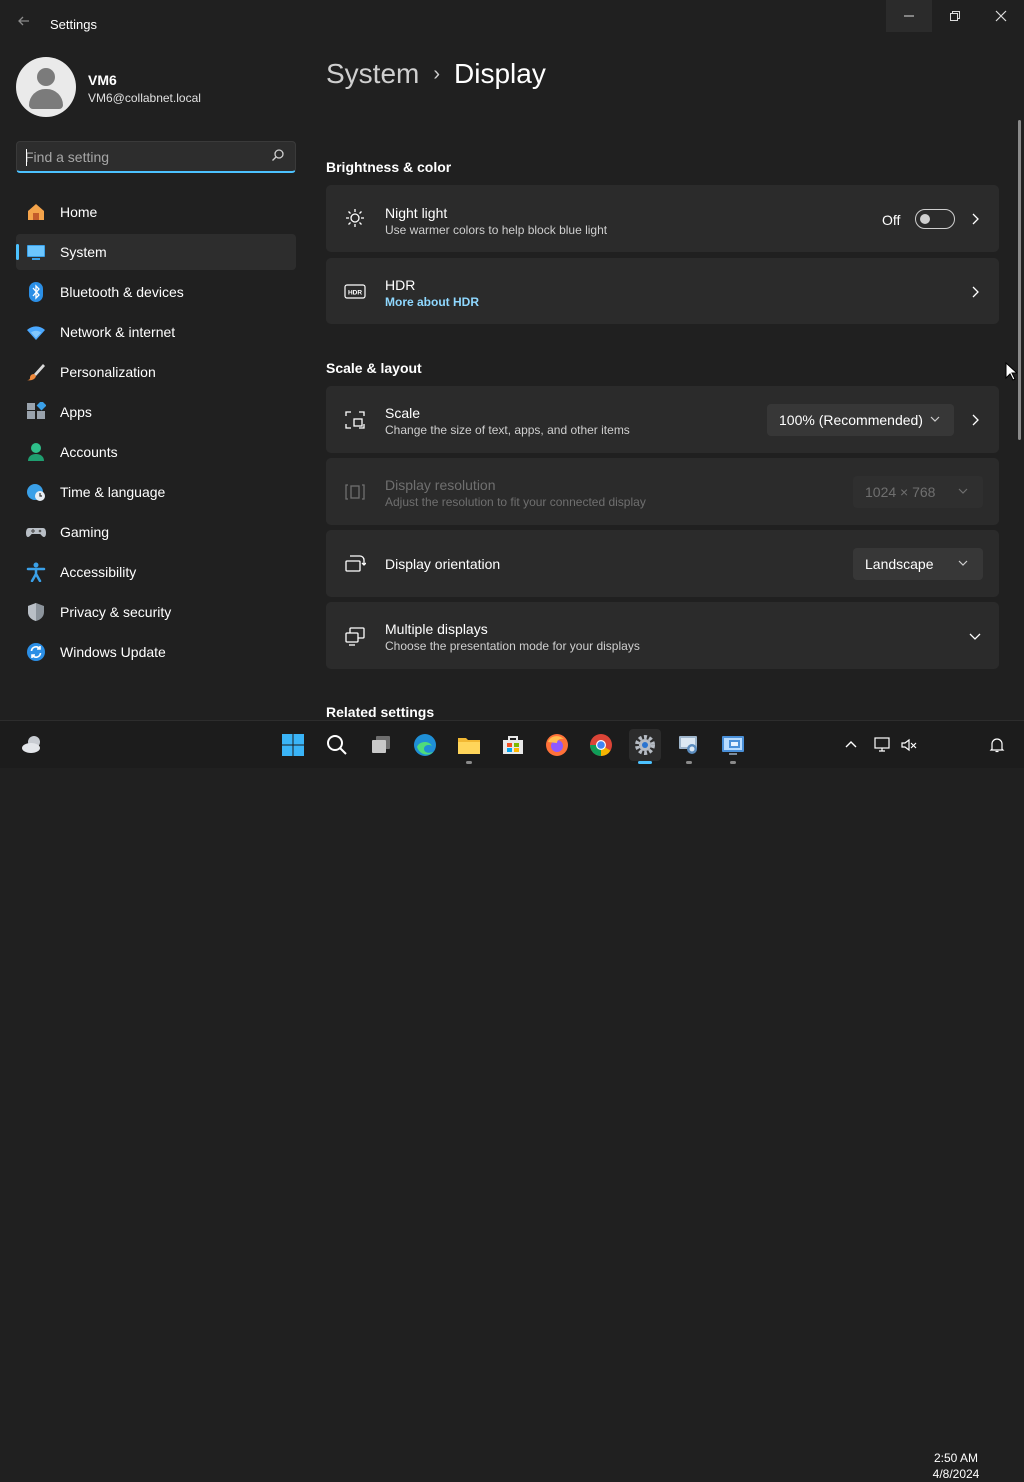  I want to click on night-light-toggle, so click(935, 219).